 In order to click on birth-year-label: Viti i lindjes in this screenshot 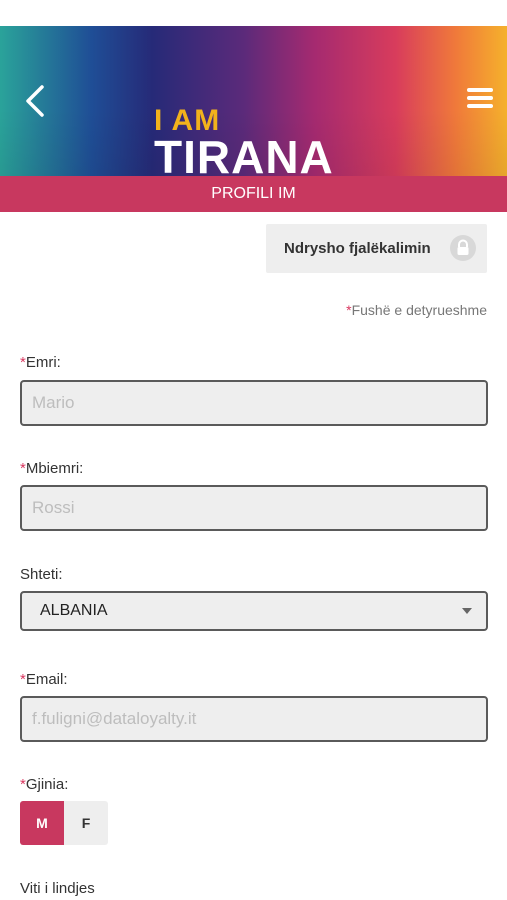, I will do `click(57, 888)`.